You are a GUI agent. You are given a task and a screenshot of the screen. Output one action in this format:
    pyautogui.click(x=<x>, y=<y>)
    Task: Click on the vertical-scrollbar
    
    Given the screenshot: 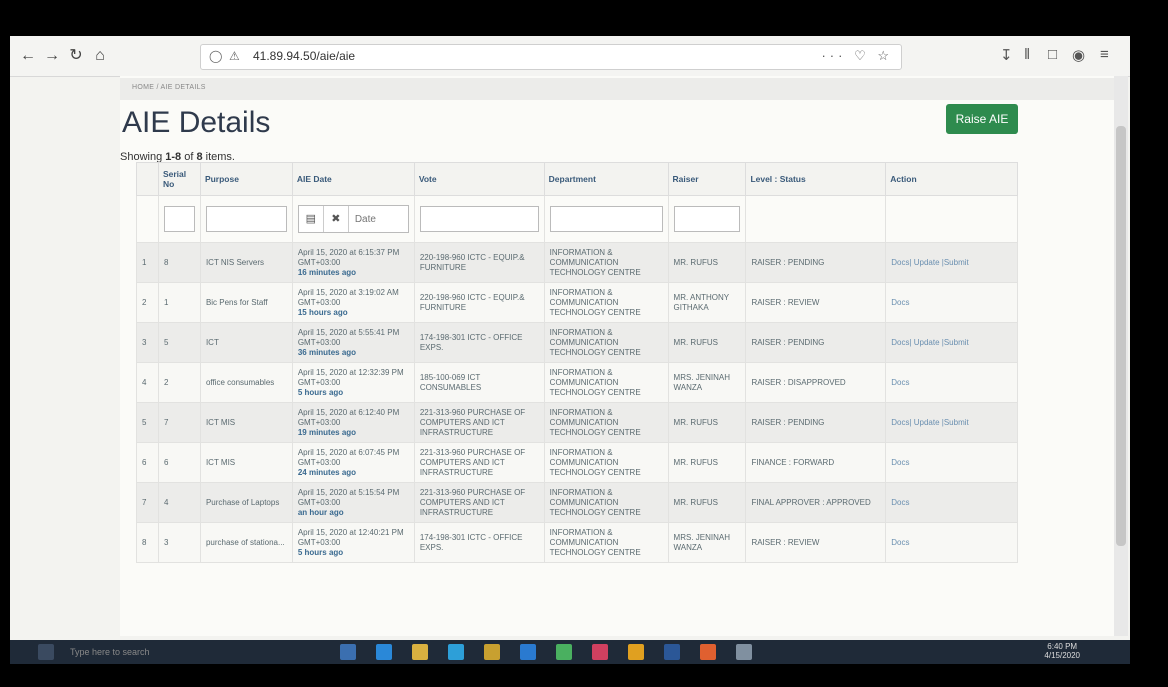 What is the action you would take?
    pyautogui.click(x=1121, y=356)
    